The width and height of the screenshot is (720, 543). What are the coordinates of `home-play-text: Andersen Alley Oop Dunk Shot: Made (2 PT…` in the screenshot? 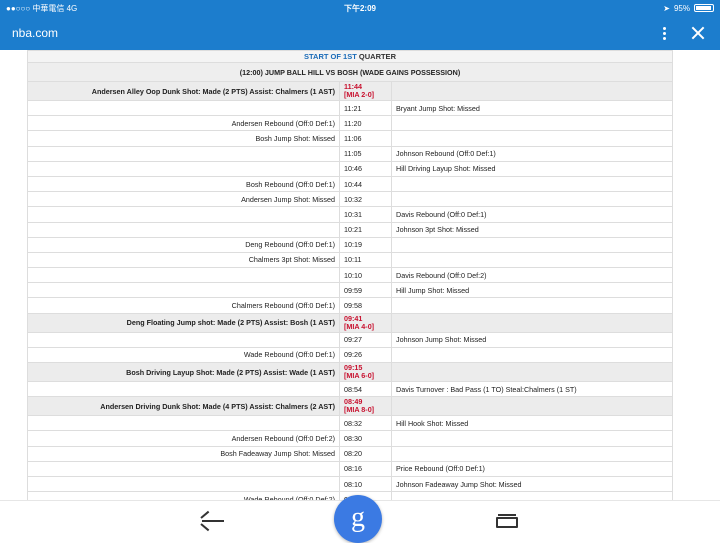 It's located at (183, 91).